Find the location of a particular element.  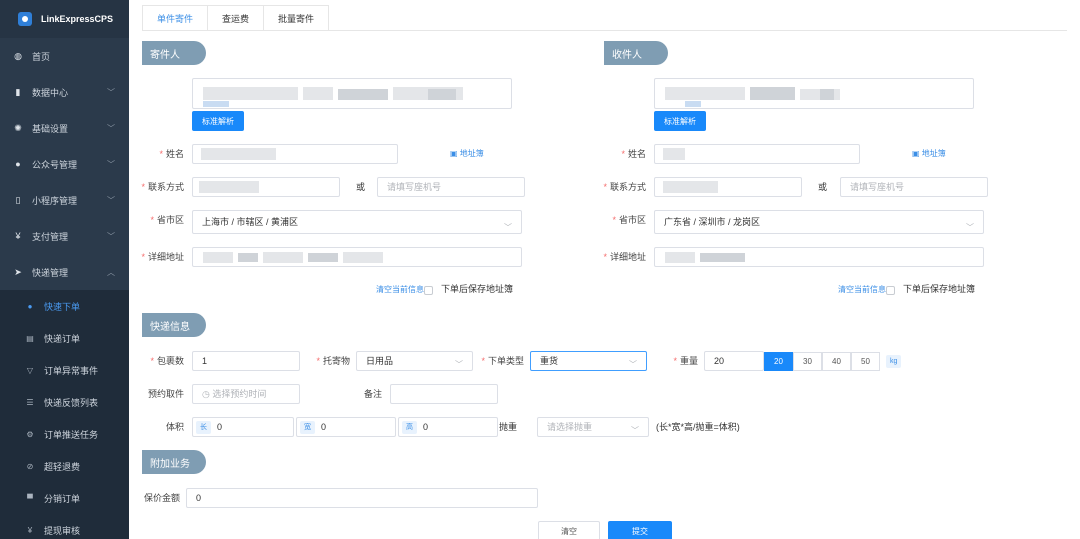

receiver-paste-textarea is located at coordinates (814, 93).